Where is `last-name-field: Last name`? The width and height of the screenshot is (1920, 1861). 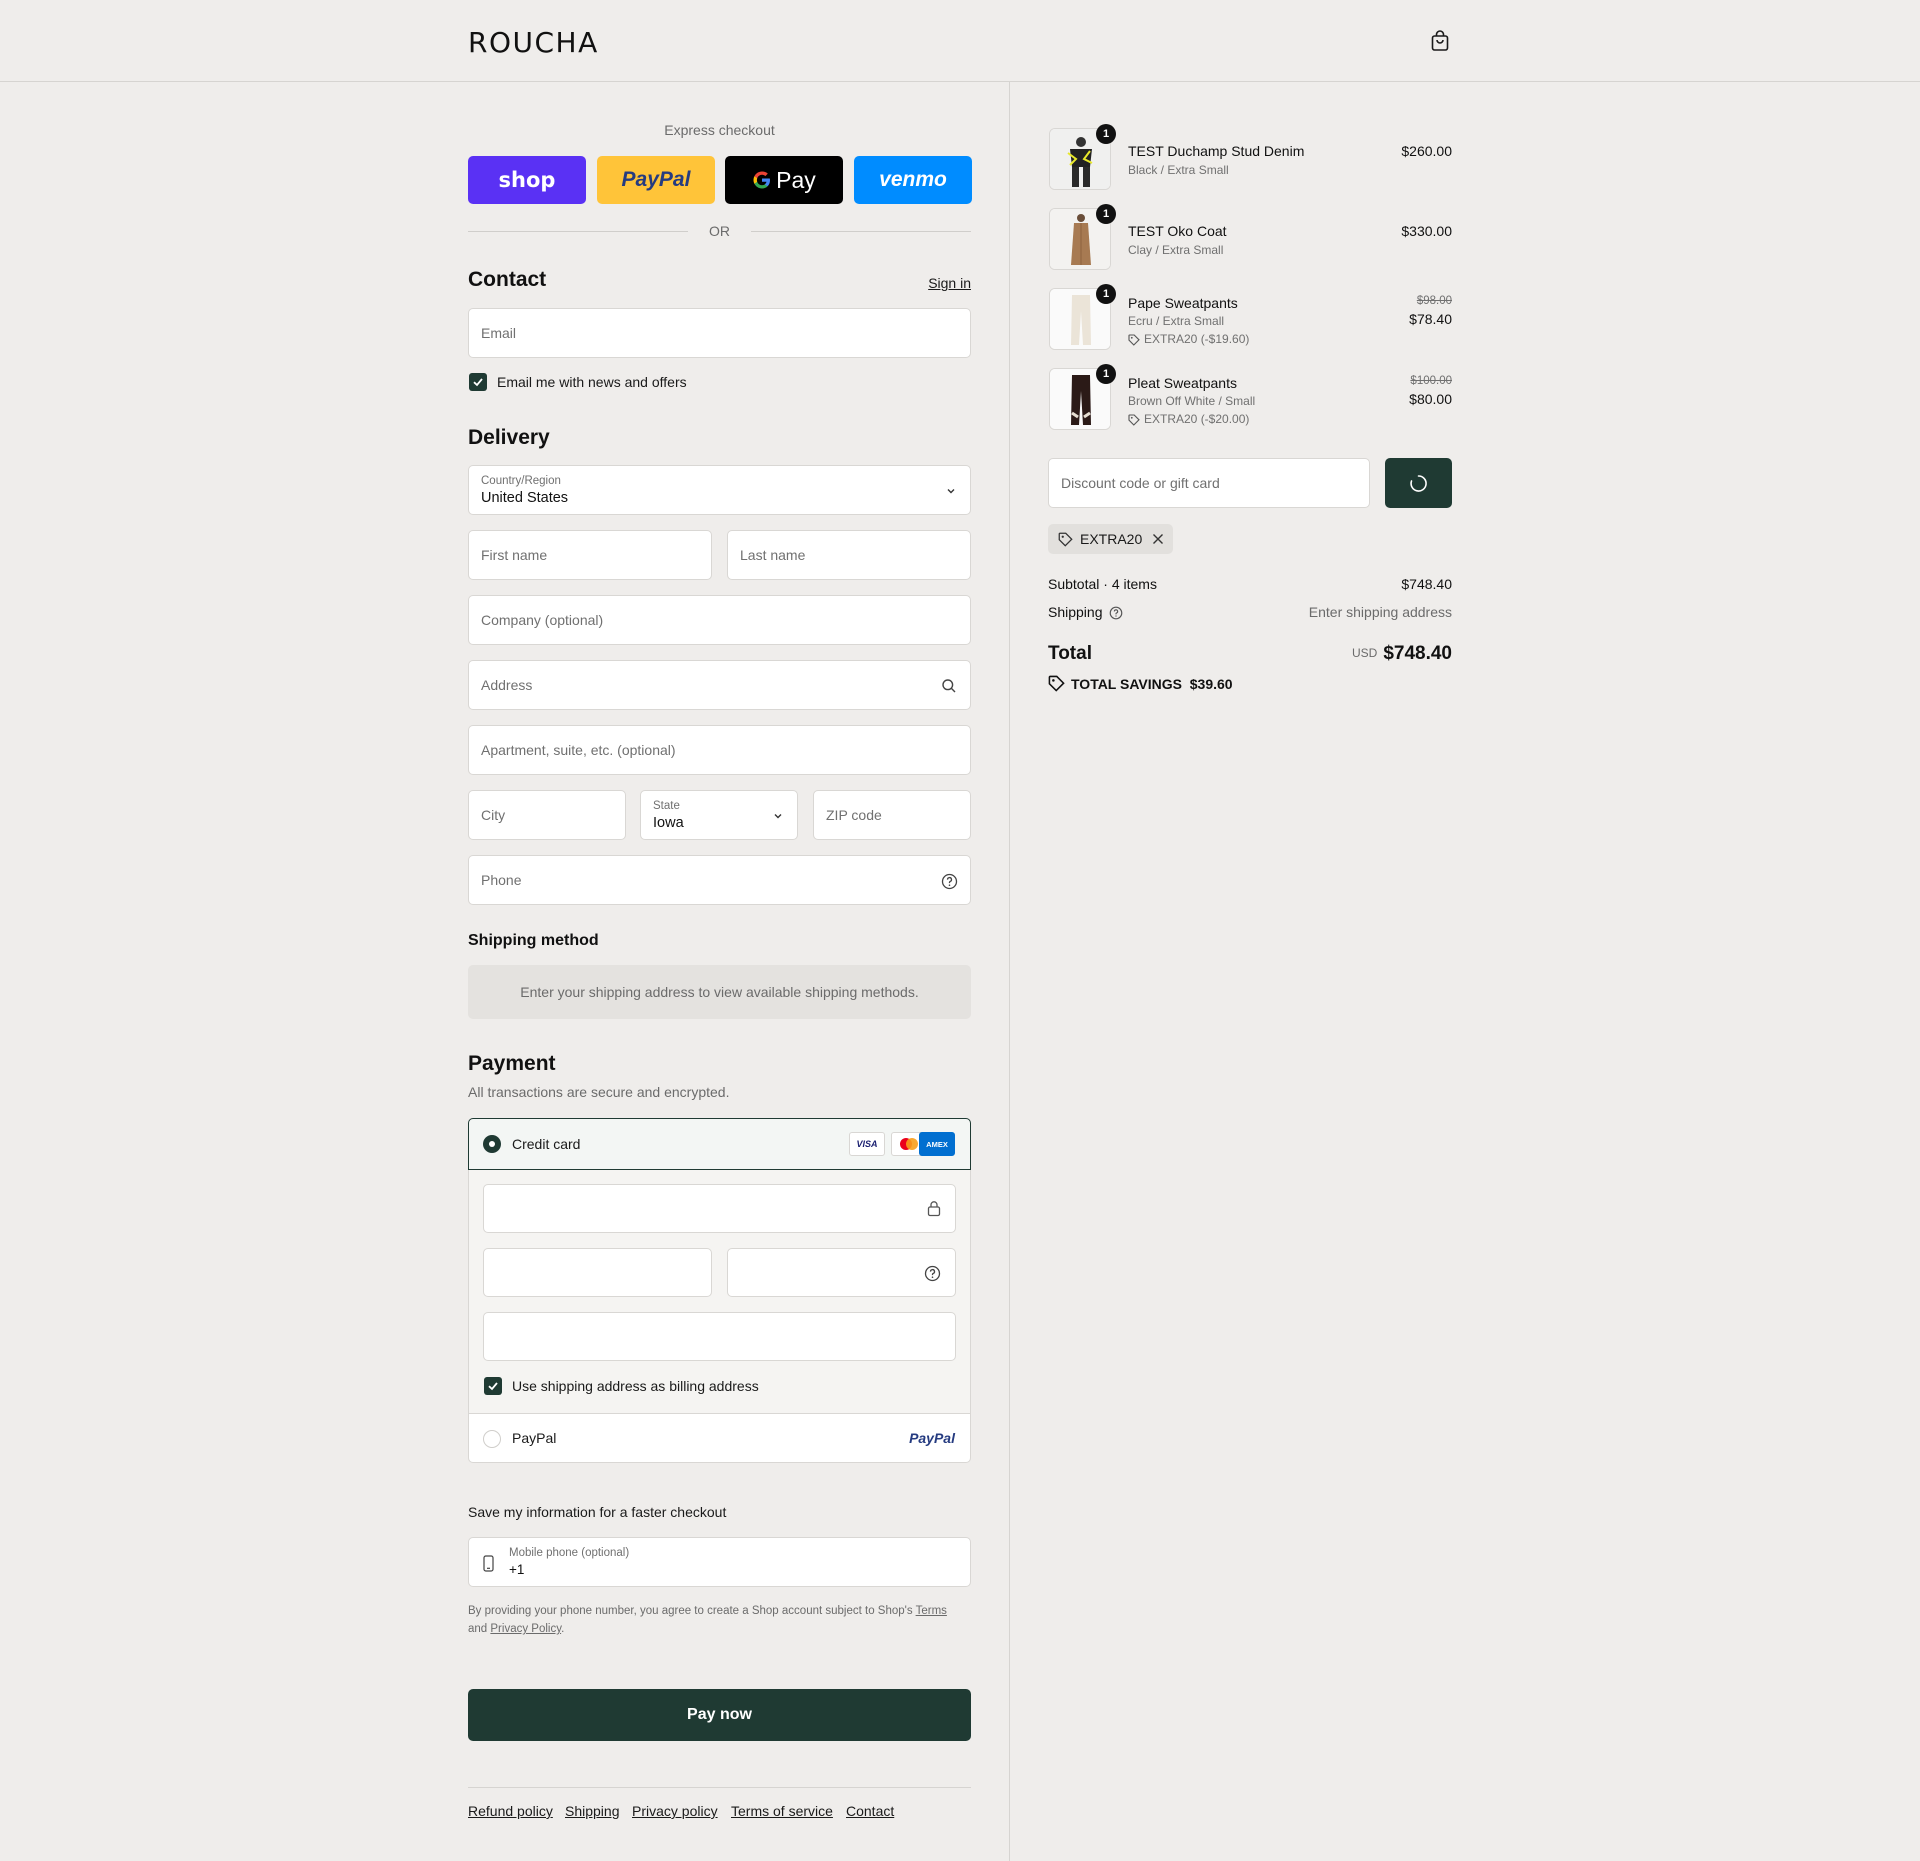 last-name-field: Last name is located at coordinates (849, 555).